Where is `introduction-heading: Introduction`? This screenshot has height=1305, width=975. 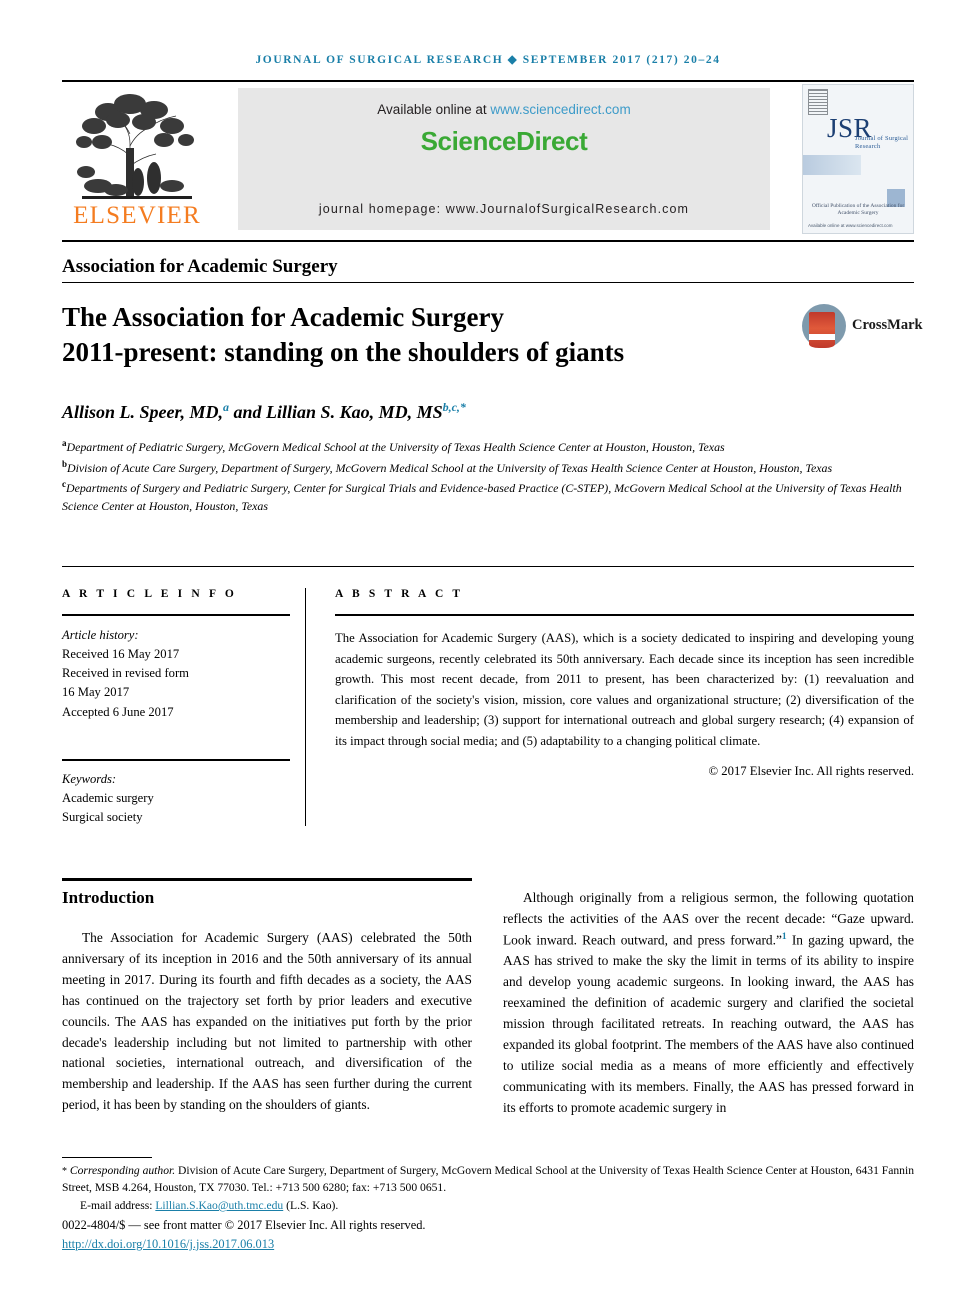
introduction-heading: Introduction is located at coordinates (108, 897).